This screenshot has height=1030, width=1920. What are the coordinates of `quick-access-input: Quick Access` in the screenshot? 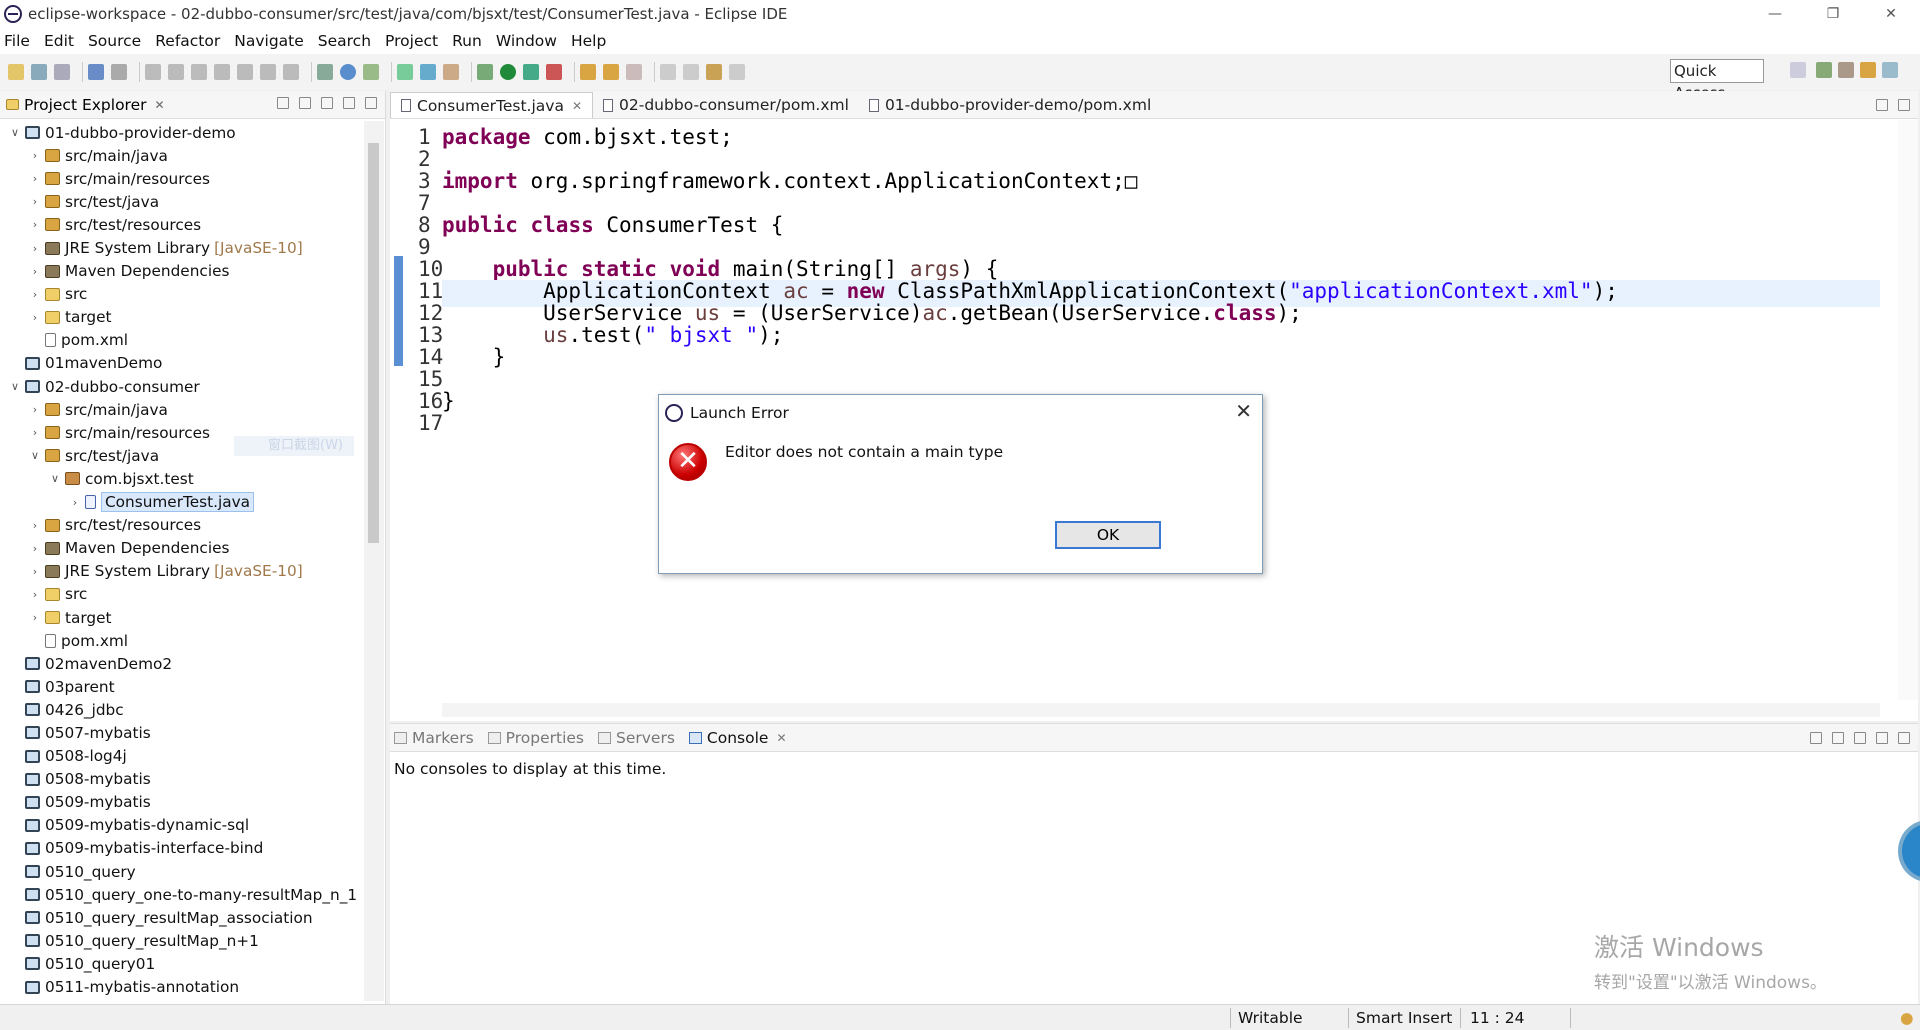 It's located at (1717, 80).